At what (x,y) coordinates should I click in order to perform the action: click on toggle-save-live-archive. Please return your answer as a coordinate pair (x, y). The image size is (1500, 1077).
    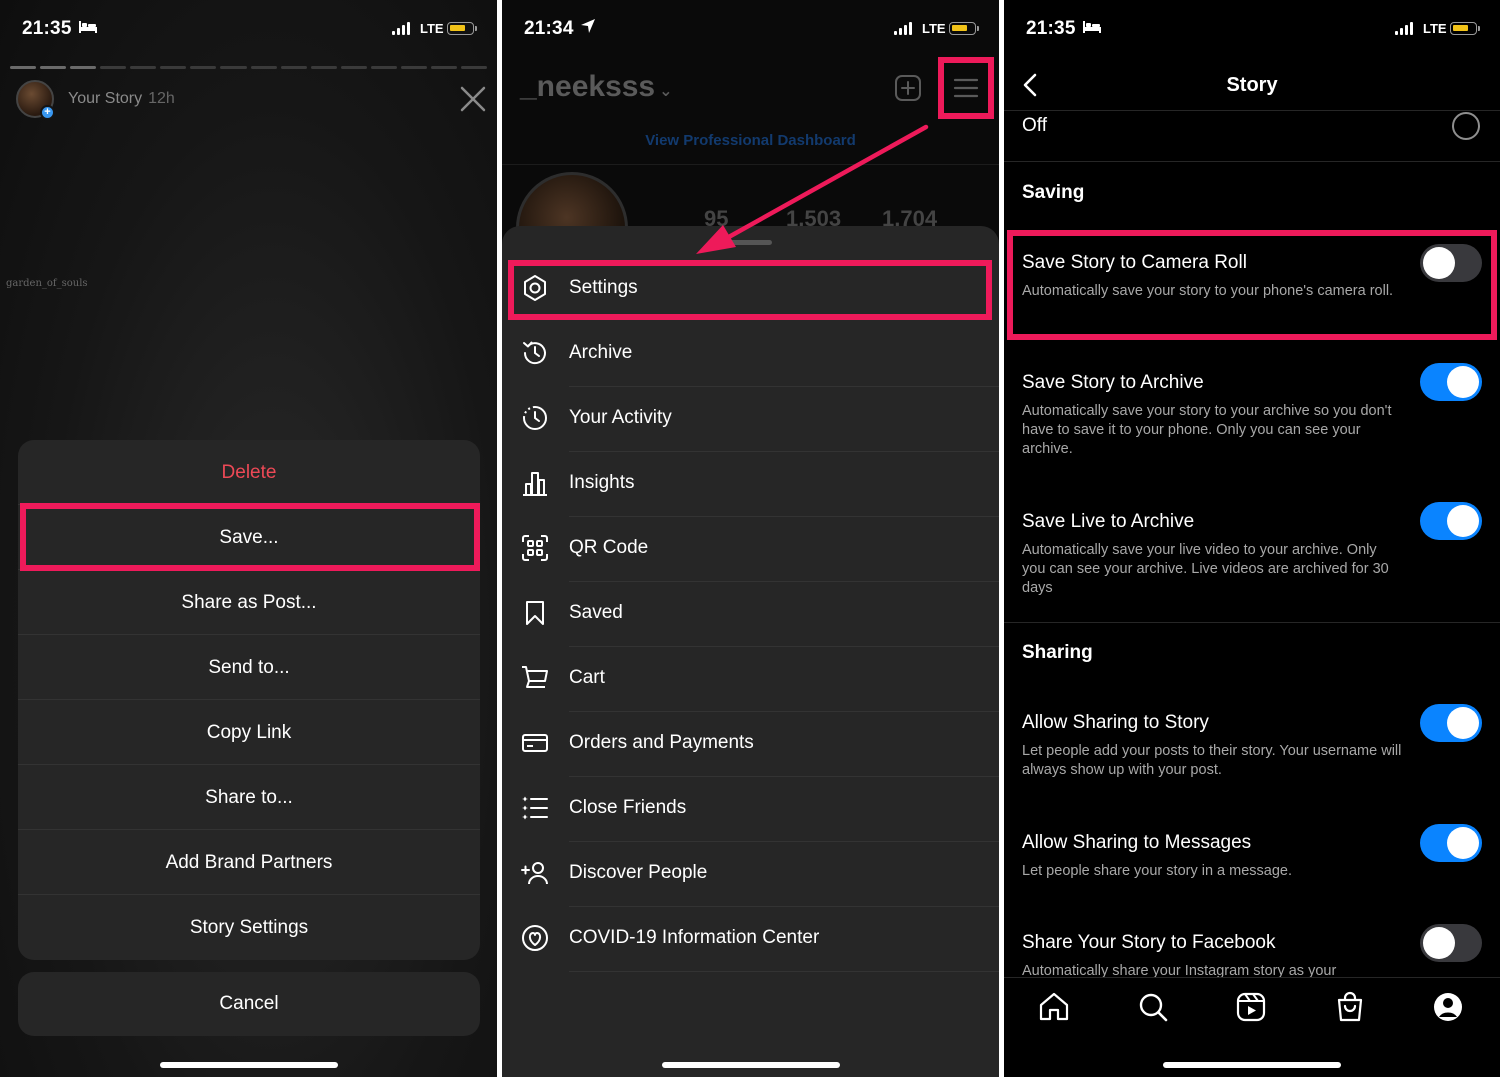
    Looking at the image, I should click on (1451, 521).